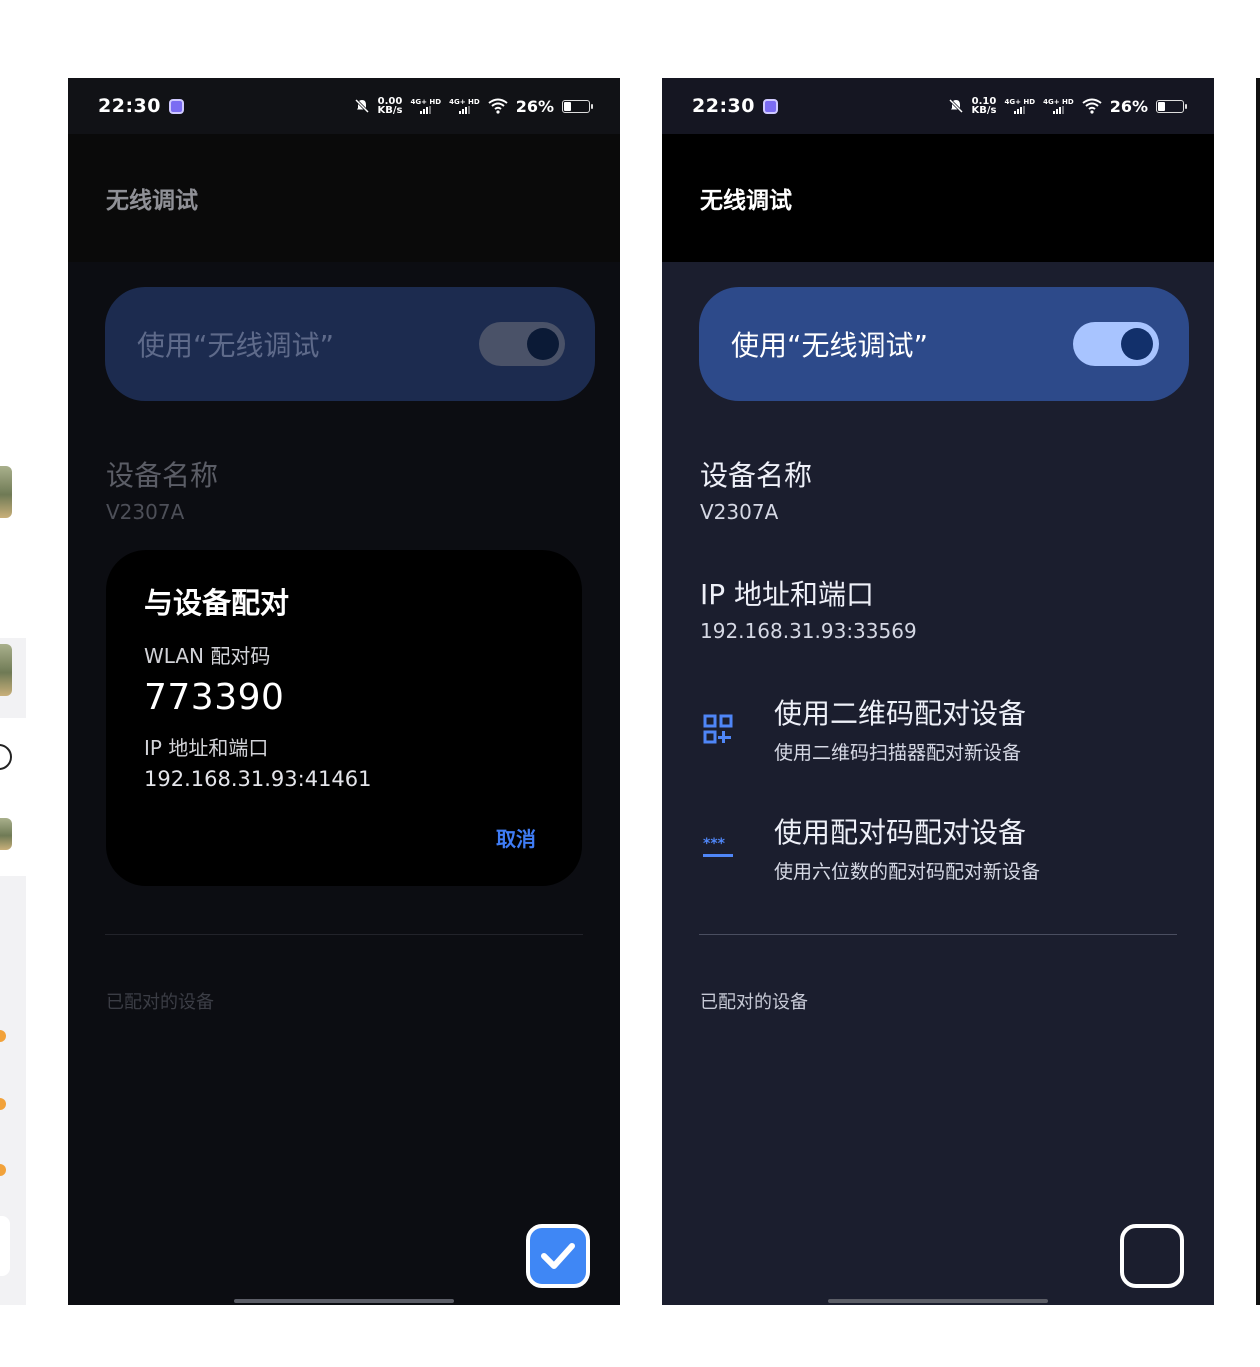 The height and width of the screenshot is (1367, 1260). I want to click on select-checkbox-checked, so click(558, 1256).